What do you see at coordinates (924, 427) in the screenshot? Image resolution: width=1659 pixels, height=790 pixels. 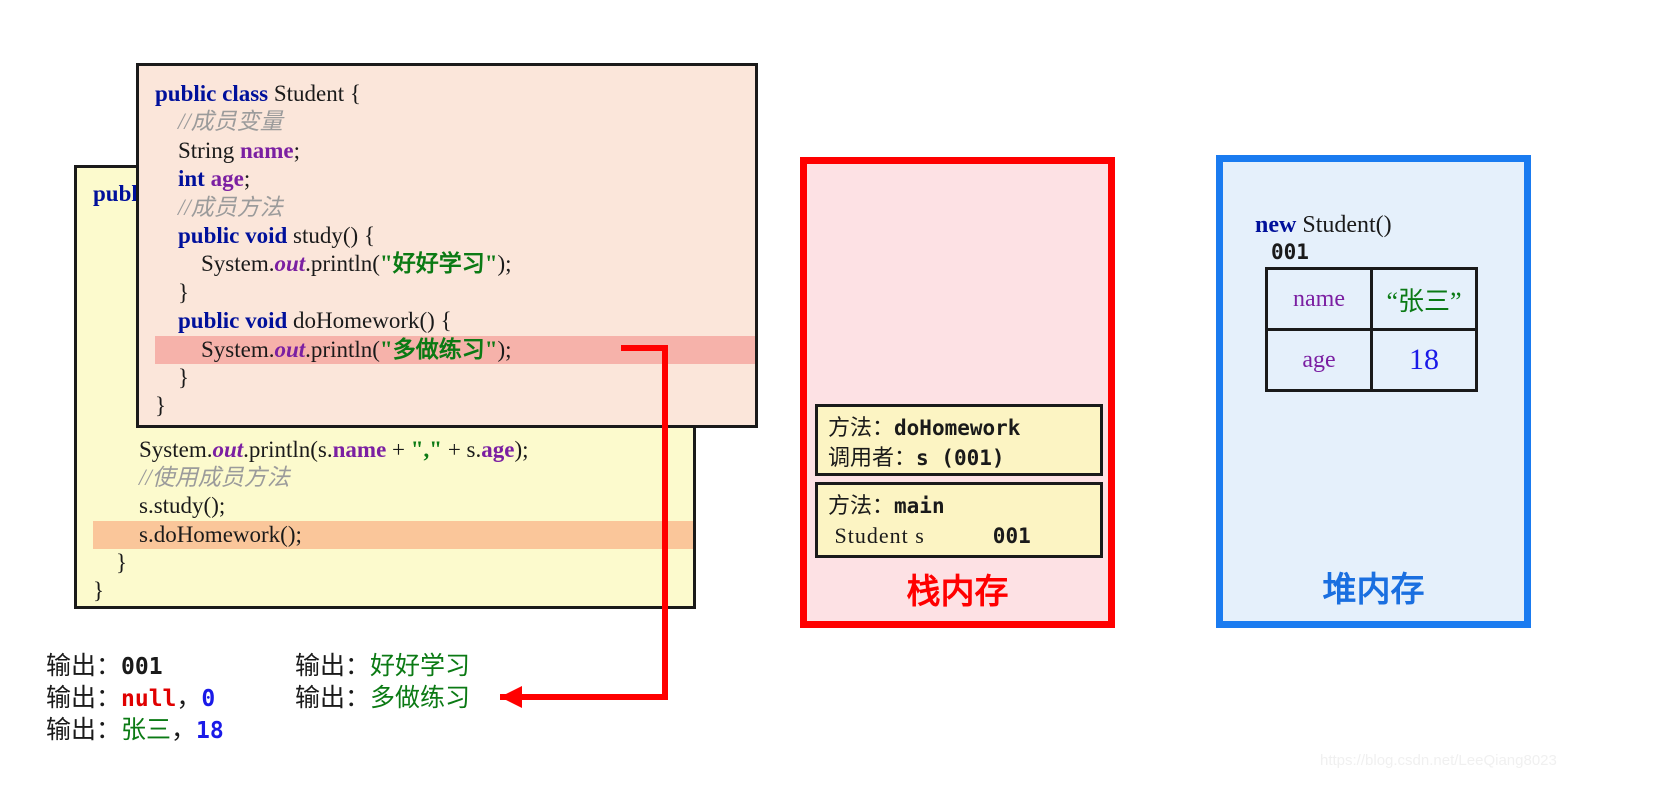 I see `stack-frame-dohomework-method: 方法：doHomework` at bounding box center [924, 427].